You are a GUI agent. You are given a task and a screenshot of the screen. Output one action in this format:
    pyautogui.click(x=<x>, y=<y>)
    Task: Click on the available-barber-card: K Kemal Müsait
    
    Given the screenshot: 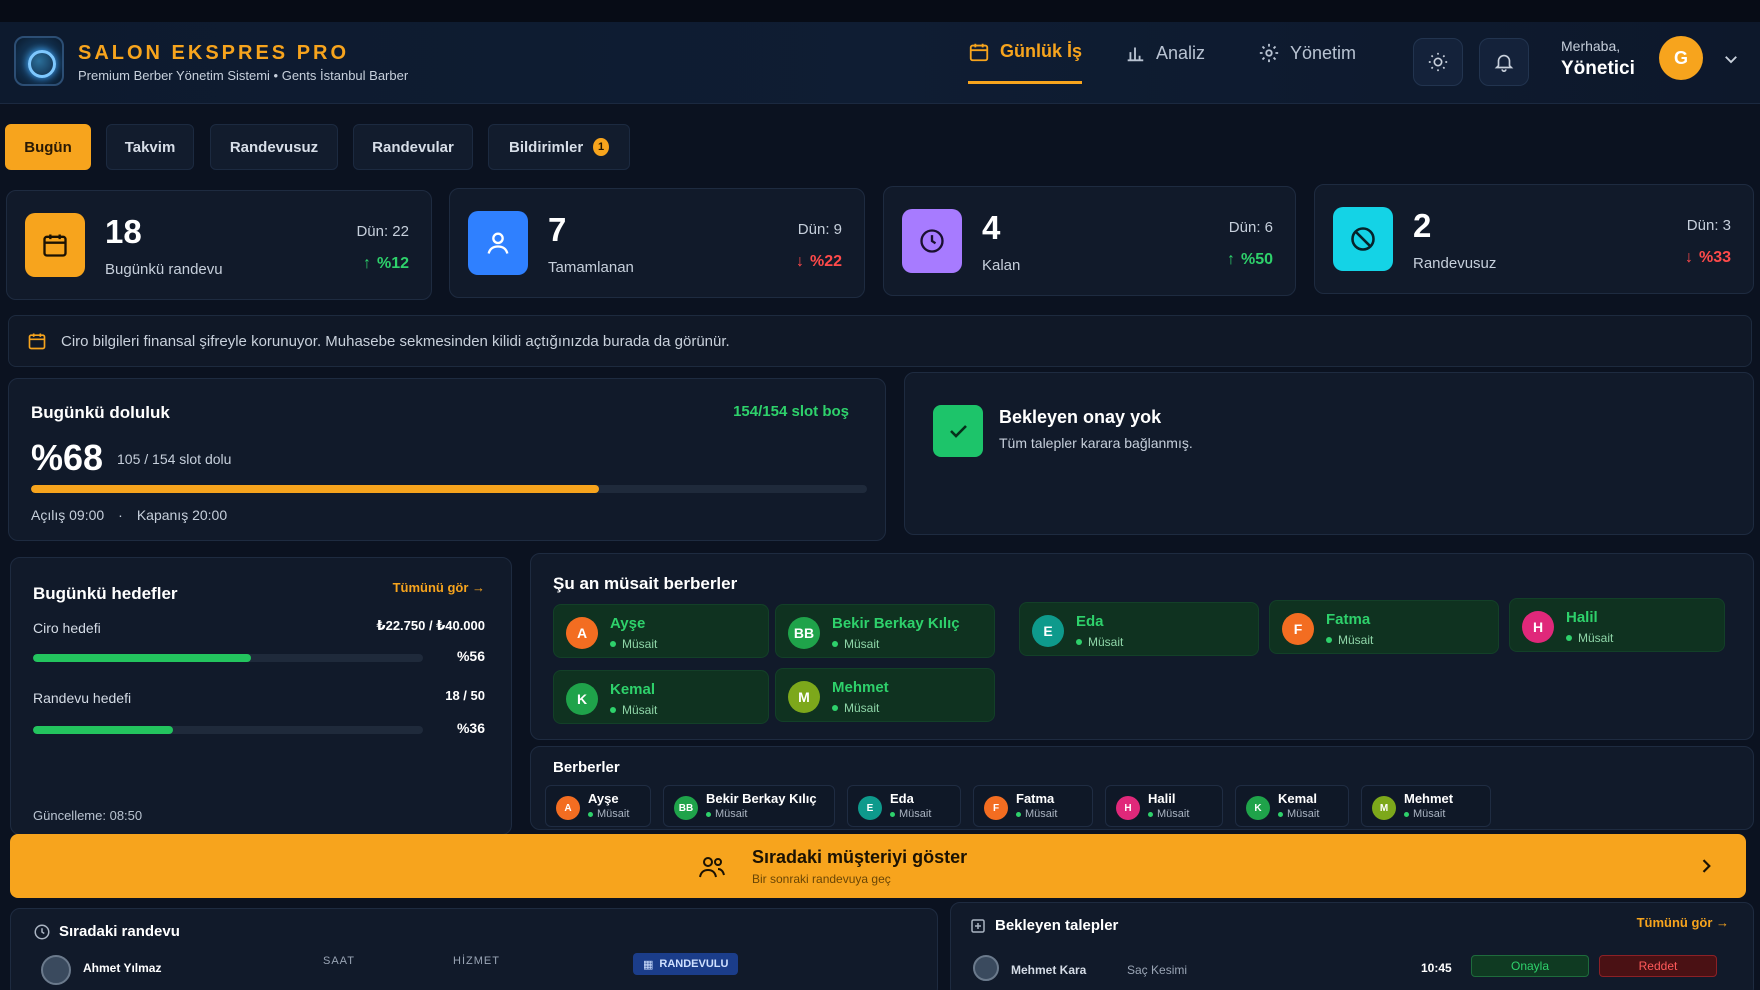 What is the action you would take?
    pyautogui.click(x=661, y=697)
    